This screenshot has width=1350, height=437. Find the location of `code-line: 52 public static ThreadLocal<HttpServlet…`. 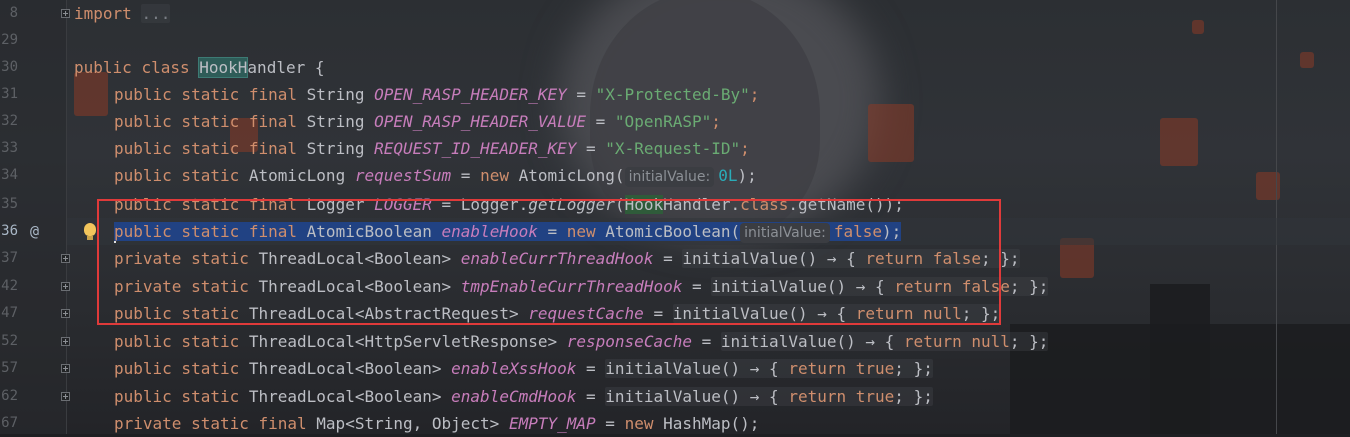

code-line: 52 public static ThreadLocal<HttpServlet… is located at coordinates (675, 341).